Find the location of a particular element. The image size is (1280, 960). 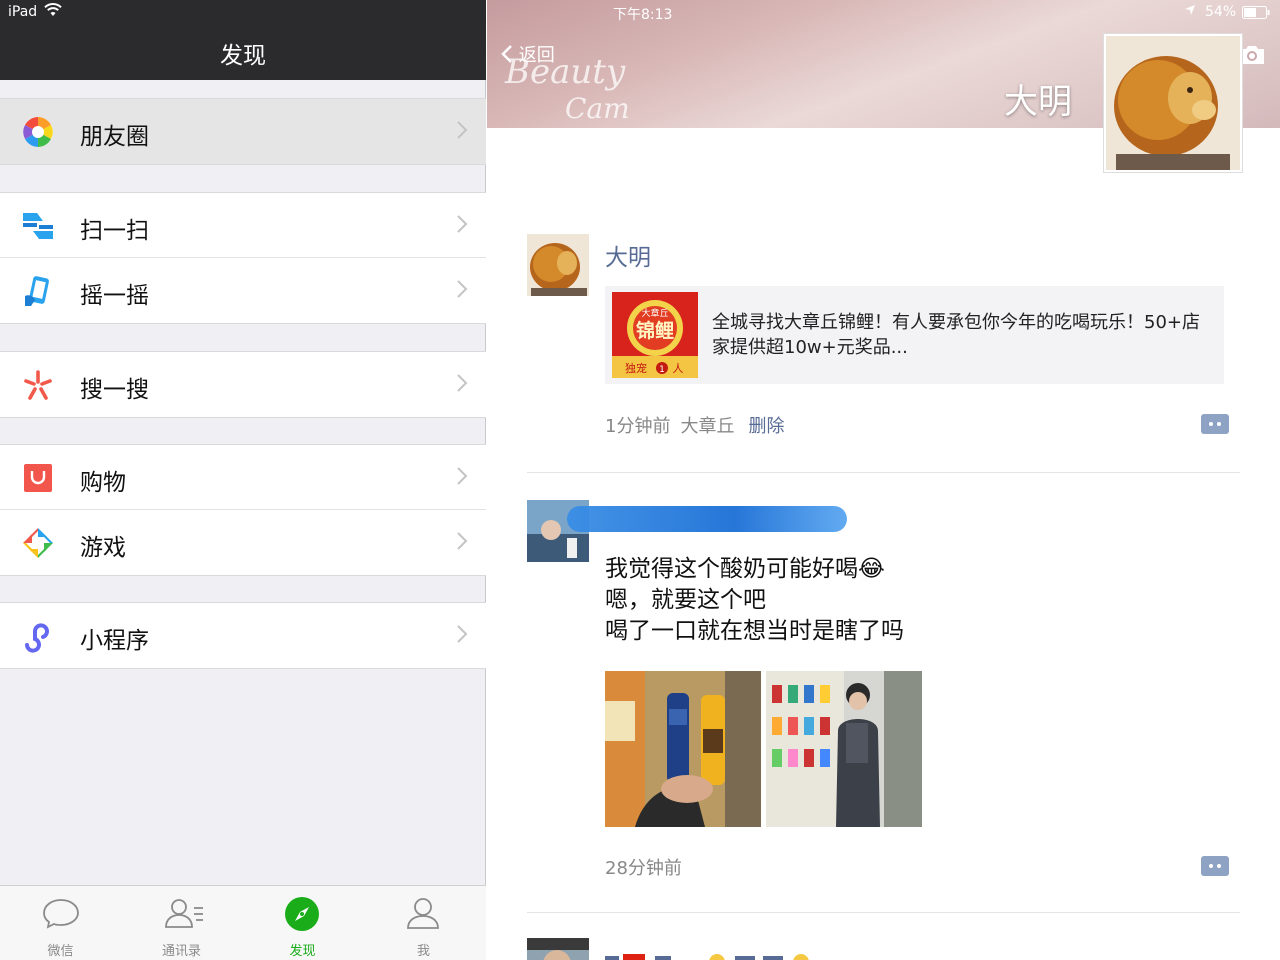

location-arrow-icon is located at coordinates (1190, 12).